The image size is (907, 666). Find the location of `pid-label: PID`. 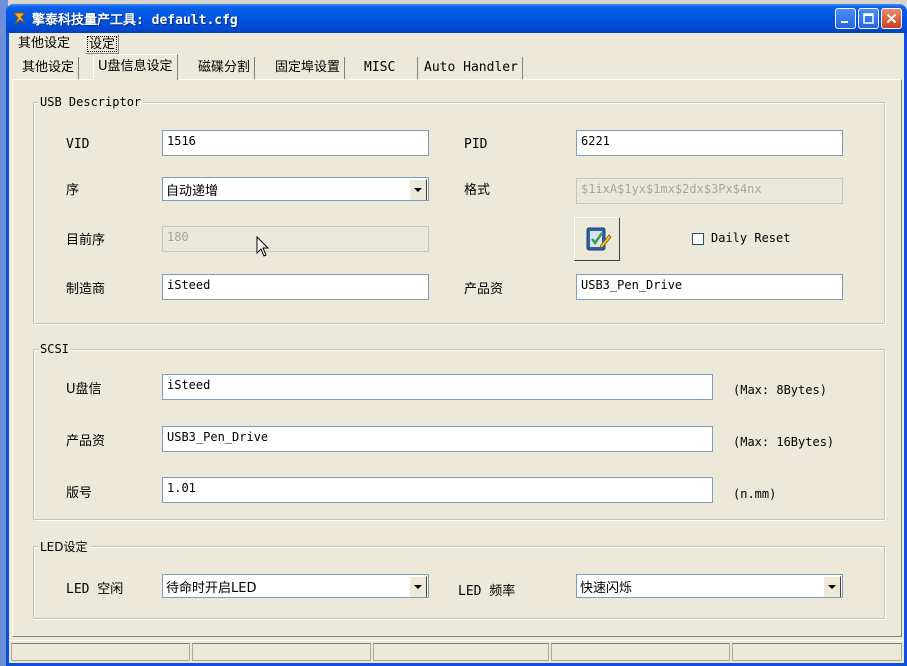

pid-label: PID is located at coordinates (476, 144).